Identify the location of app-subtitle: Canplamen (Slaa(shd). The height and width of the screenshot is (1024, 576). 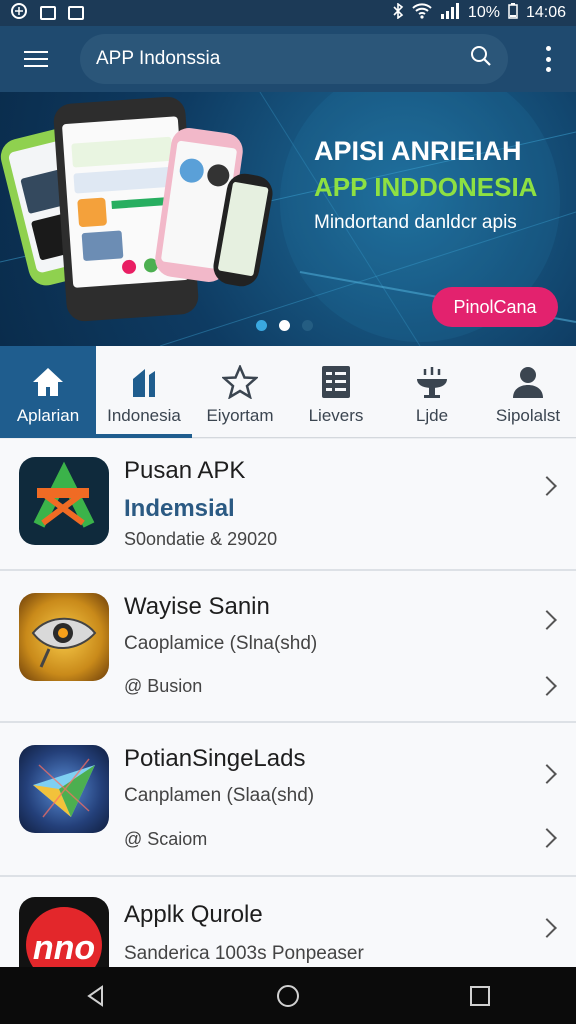
(219, 795).